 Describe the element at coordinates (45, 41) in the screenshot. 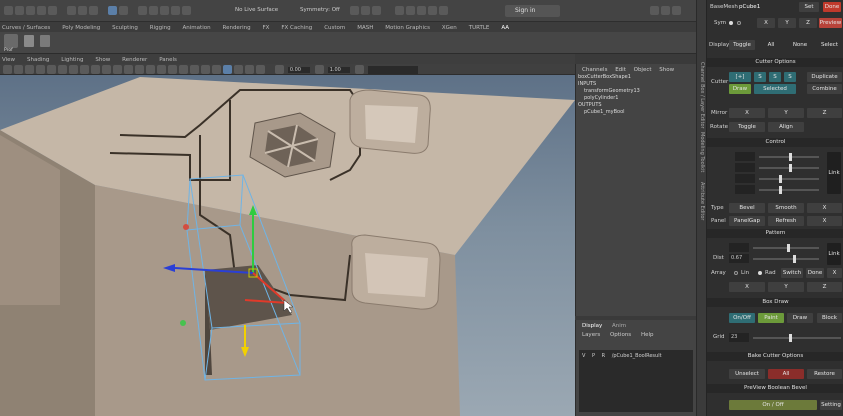

I see `shelf-tool-icon` at that location.